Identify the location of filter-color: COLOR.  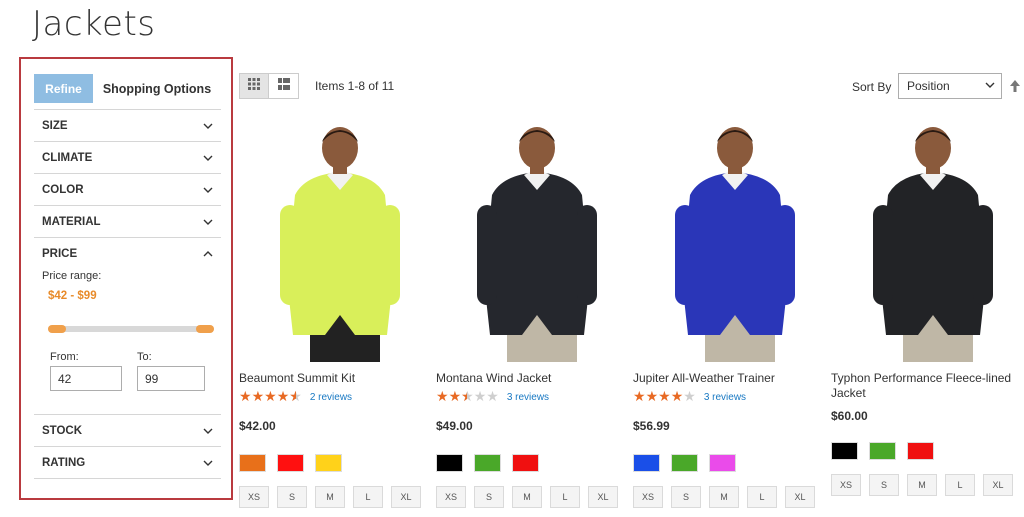
(127, 190).